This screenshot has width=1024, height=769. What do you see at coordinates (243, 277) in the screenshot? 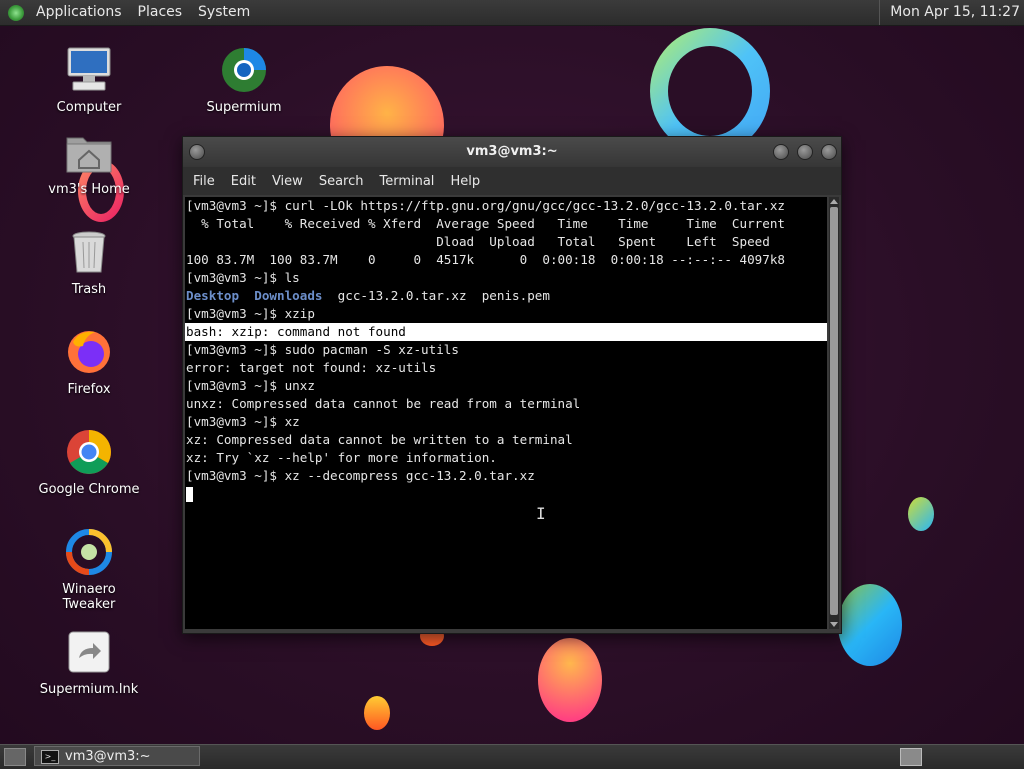
I see `terminal-line: [vm3@vm3 ~]$ ls` at bounding box center [243, 277].